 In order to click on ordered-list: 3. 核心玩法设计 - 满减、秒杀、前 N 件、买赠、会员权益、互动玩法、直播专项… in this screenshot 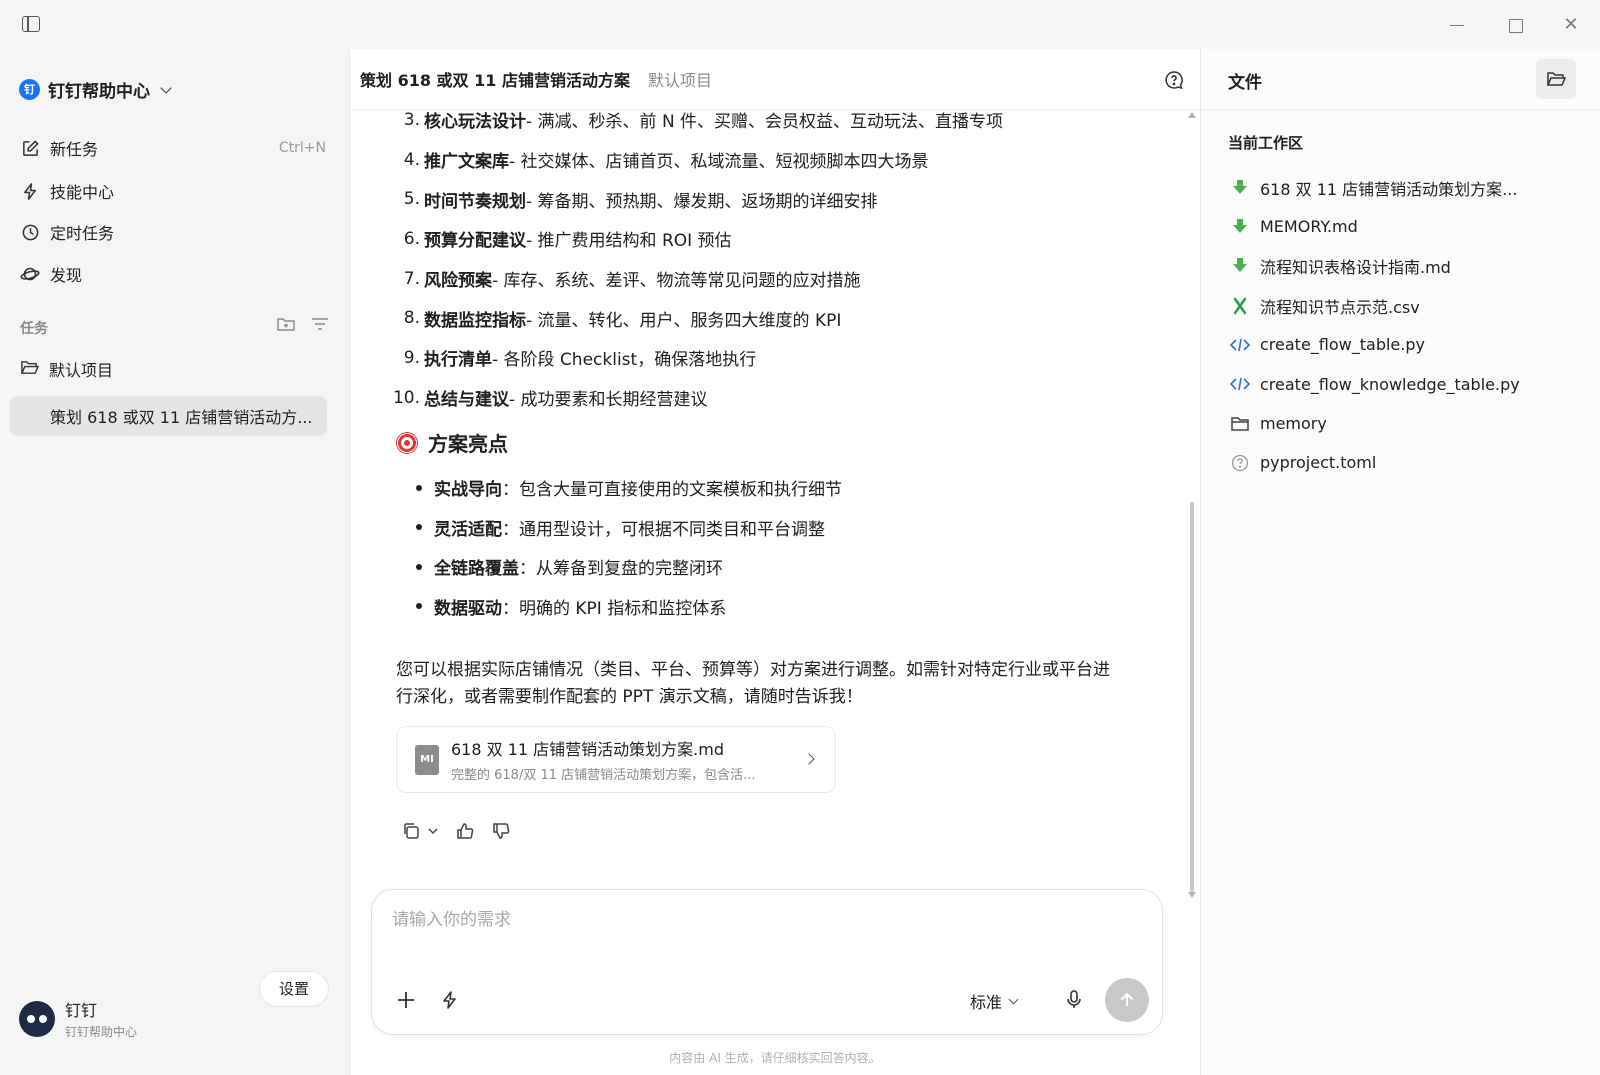, I will do `click(770, 264)`.